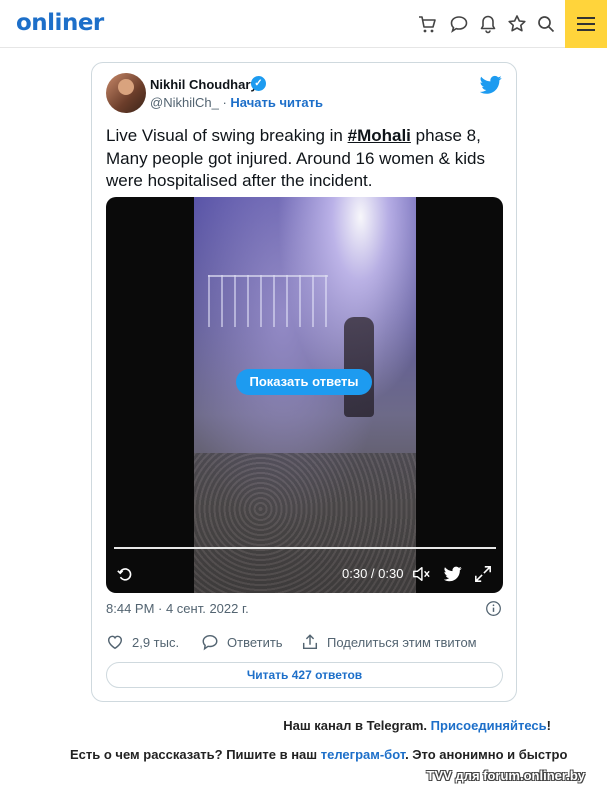  I want to click on hashtag-link: #Mohali, so click(379, 135).